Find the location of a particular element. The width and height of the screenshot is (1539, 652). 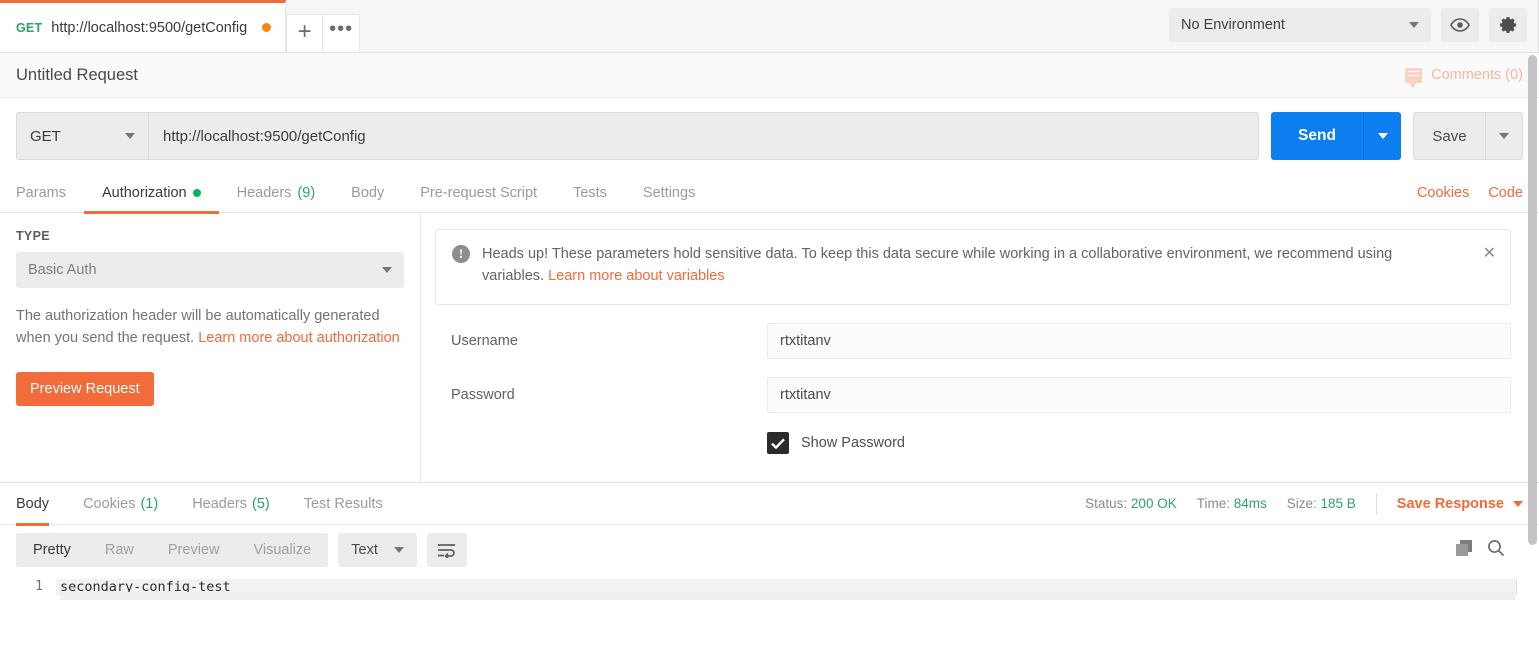

username-label: Username is located at coordinates (484, 341).